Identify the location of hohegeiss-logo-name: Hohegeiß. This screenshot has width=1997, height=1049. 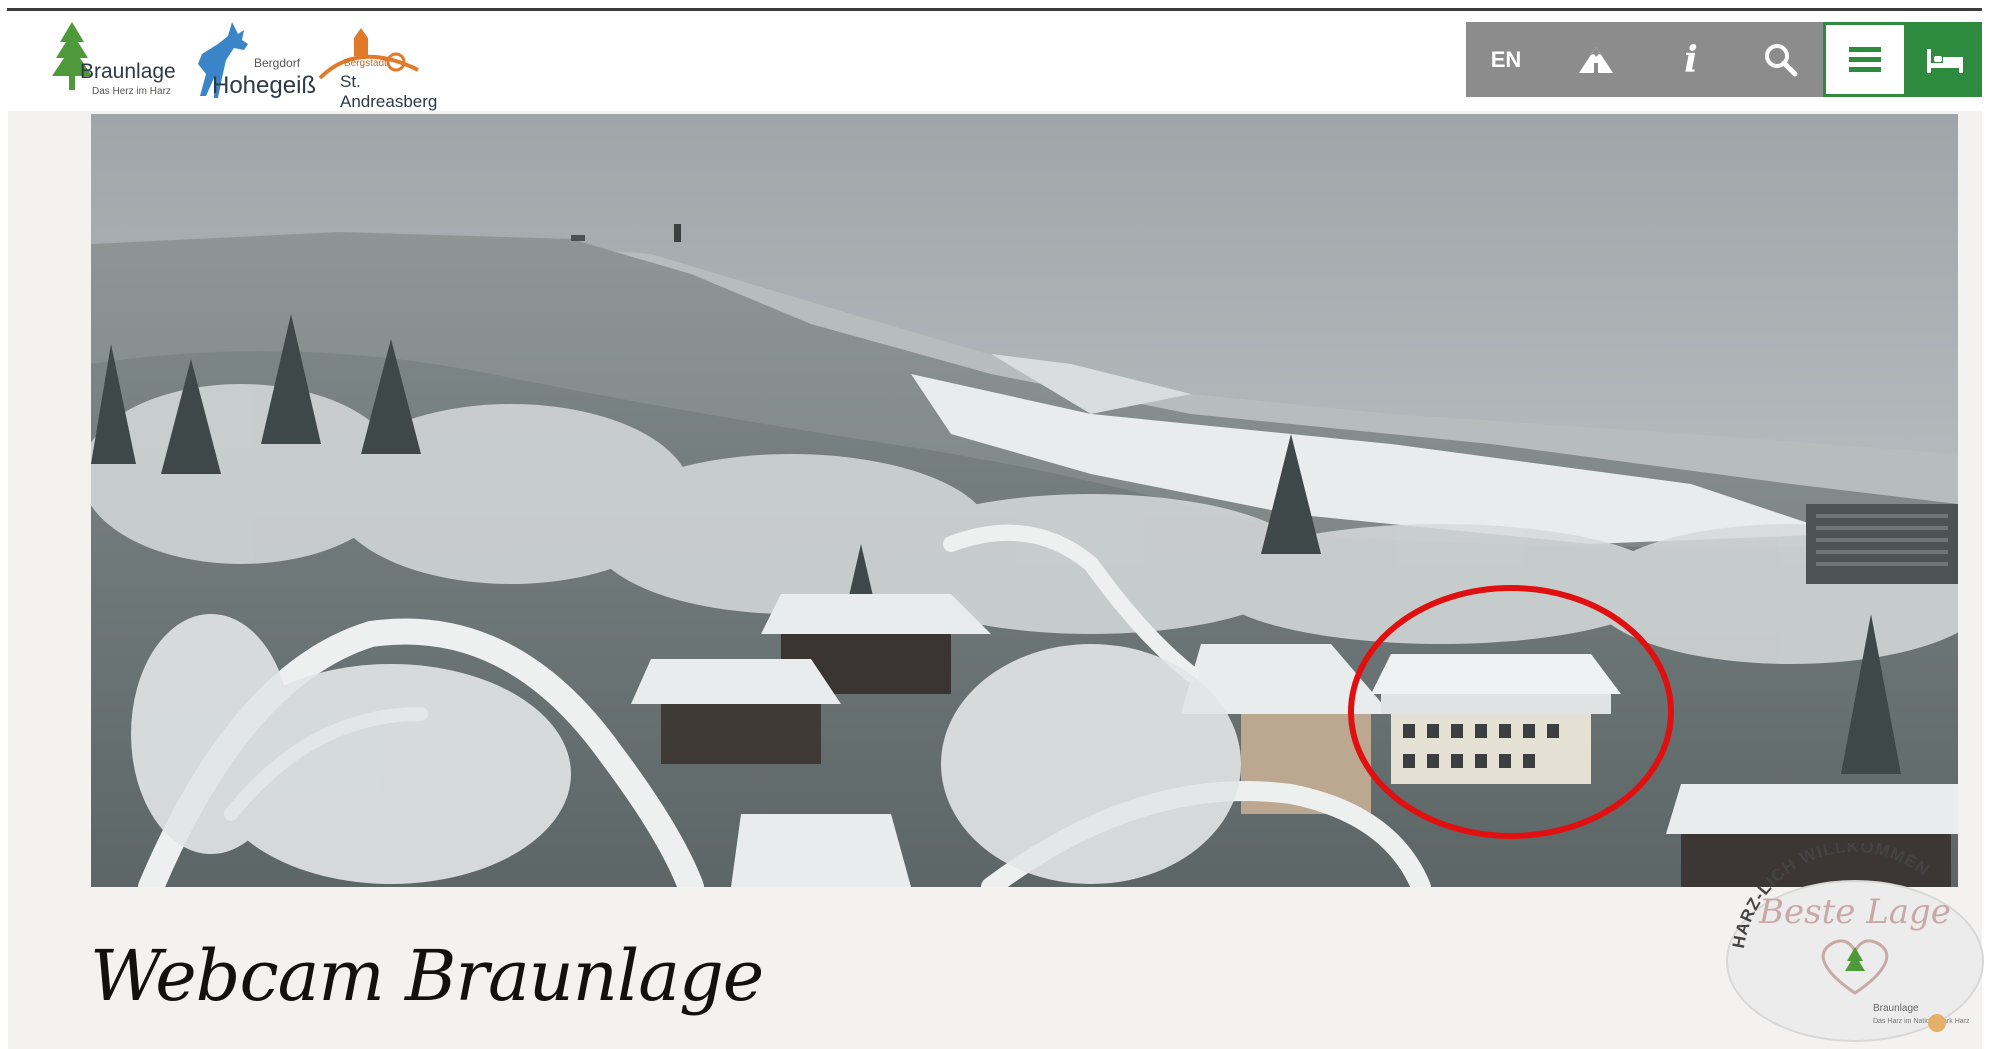
(264, 85).